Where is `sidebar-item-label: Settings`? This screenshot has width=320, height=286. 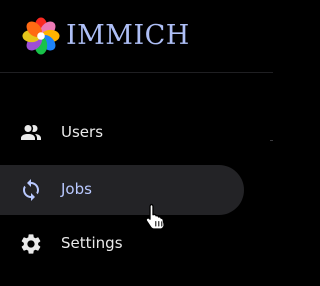 sidebar-item-label: Settings is located at coordinates (92, 243).